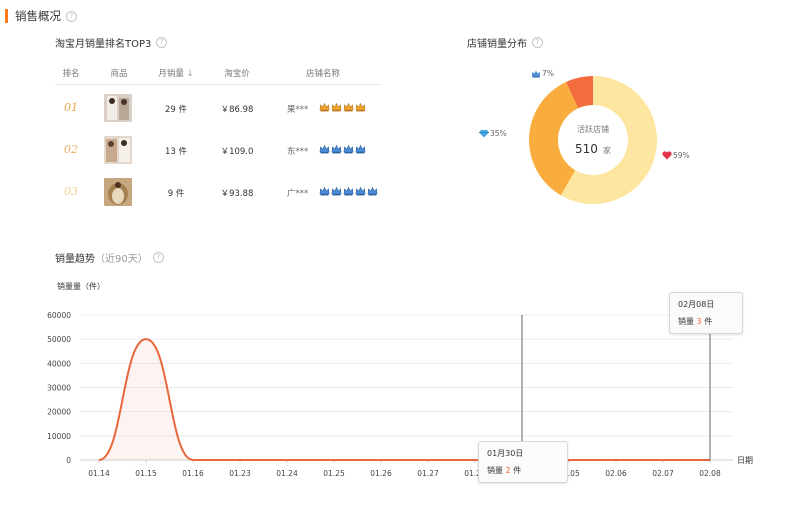 The width and height of the screenshot is (808, 515). Describe the element at coordinates (59, 388) in the screenshot. I see `y-tick-label: 30000` at that location.